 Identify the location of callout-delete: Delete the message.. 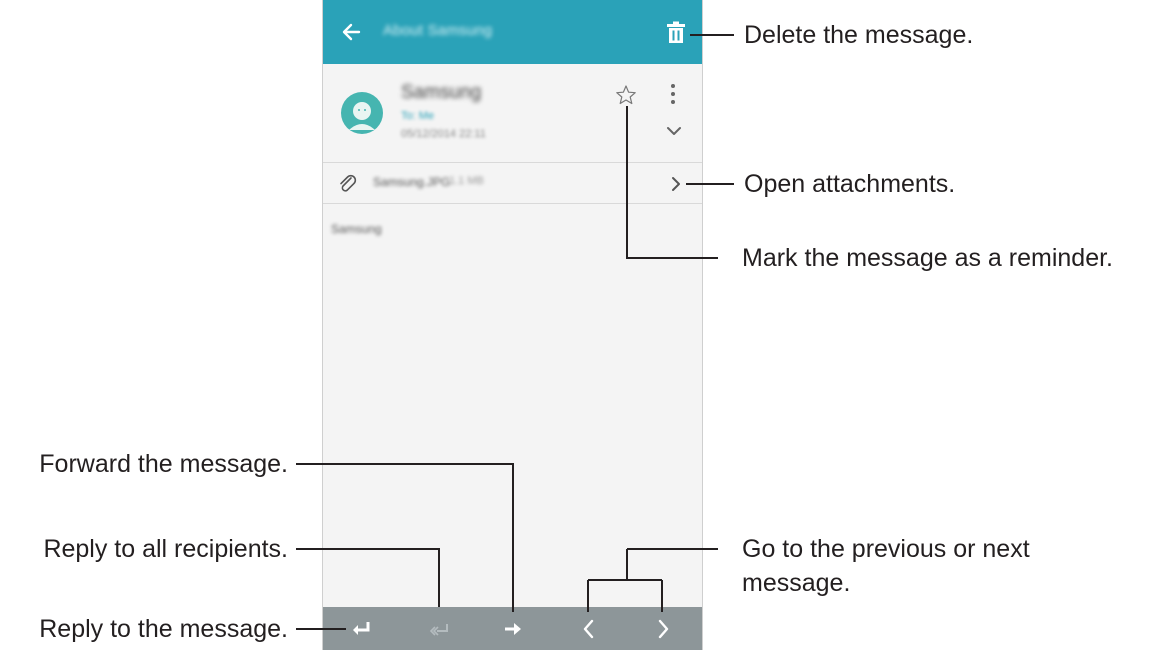
(859, 35).